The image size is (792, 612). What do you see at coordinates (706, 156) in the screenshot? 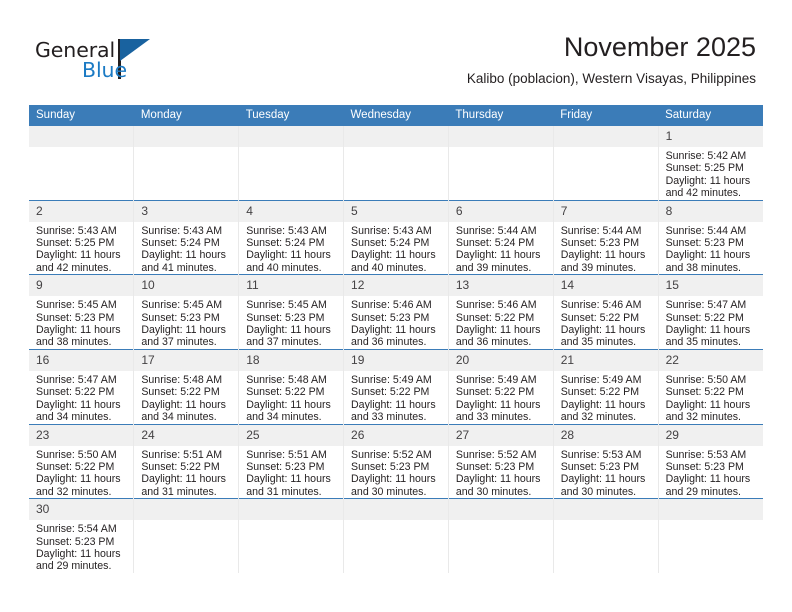
I see `sunrise-text: Sunrise: 5:42 AM` at bounding box center [706, 156].